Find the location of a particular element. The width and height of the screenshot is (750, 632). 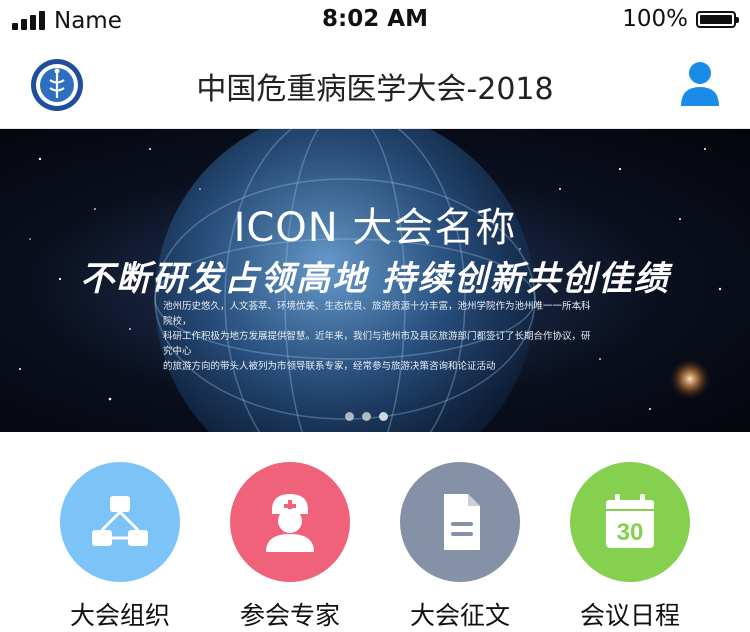

menu-icon-circle: 30 is located at coordinates (630, 522).